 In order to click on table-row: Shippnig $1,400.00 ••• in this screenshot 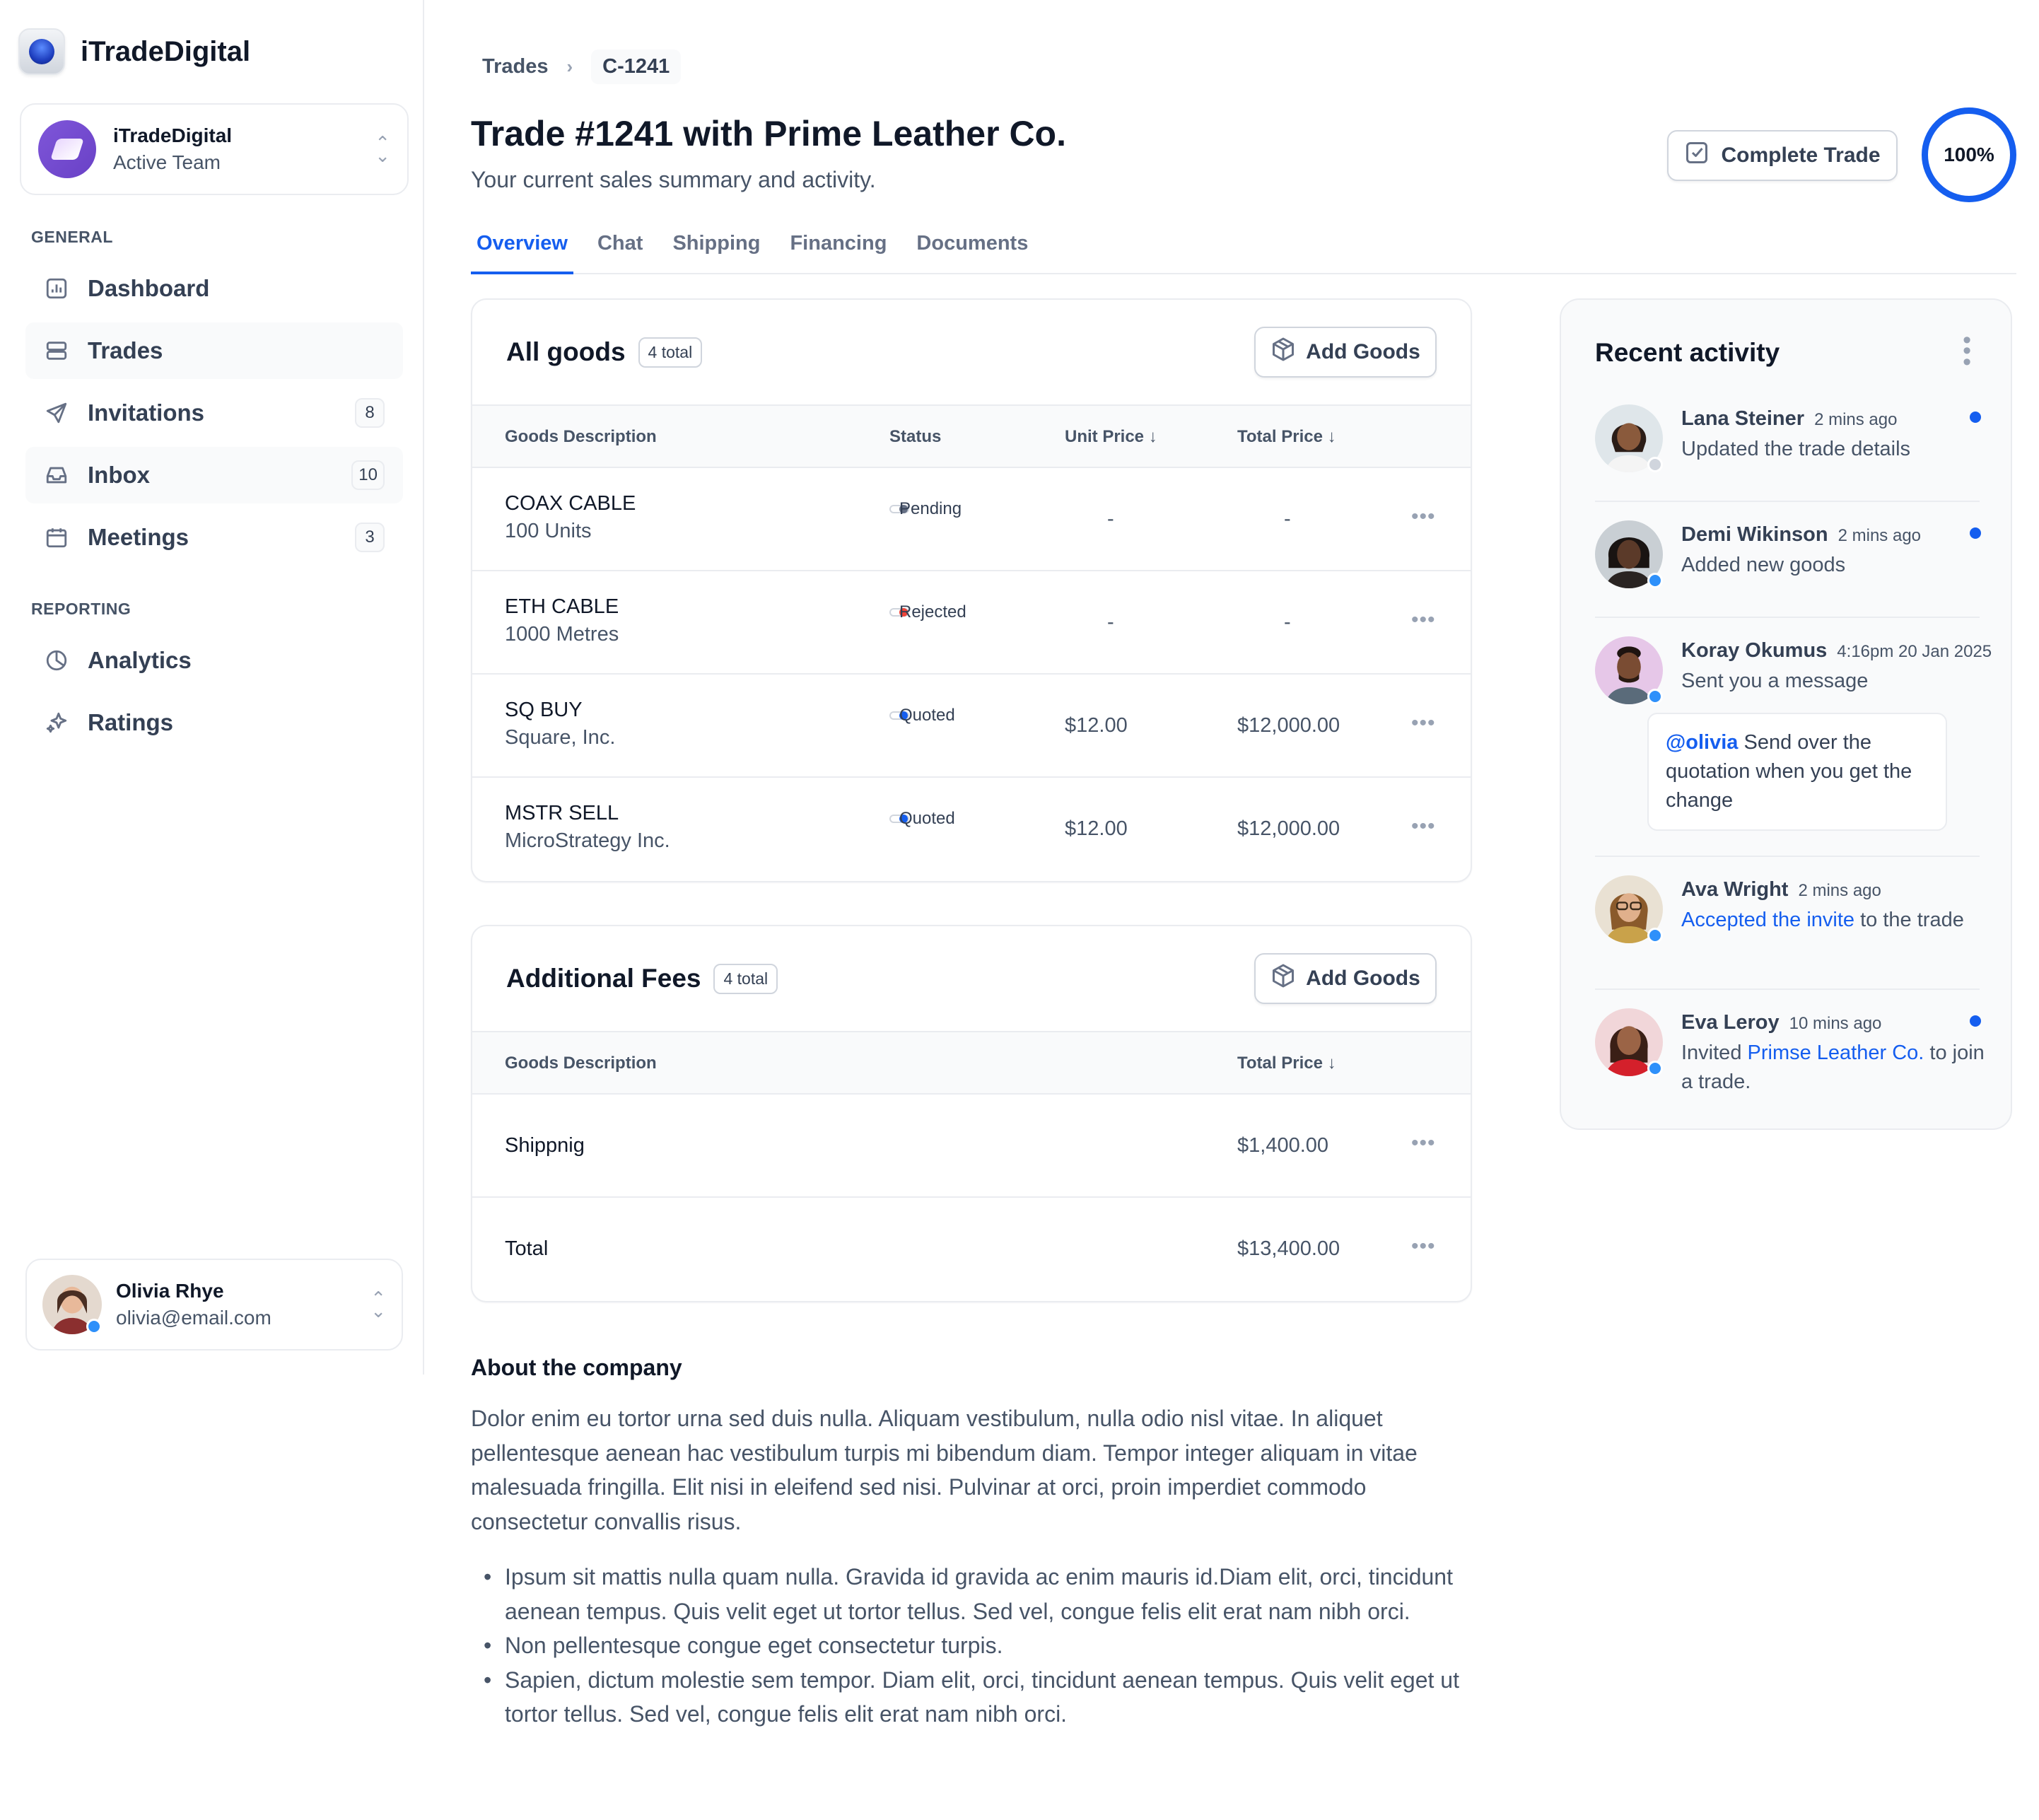, I will do `click(971, 1146)`.